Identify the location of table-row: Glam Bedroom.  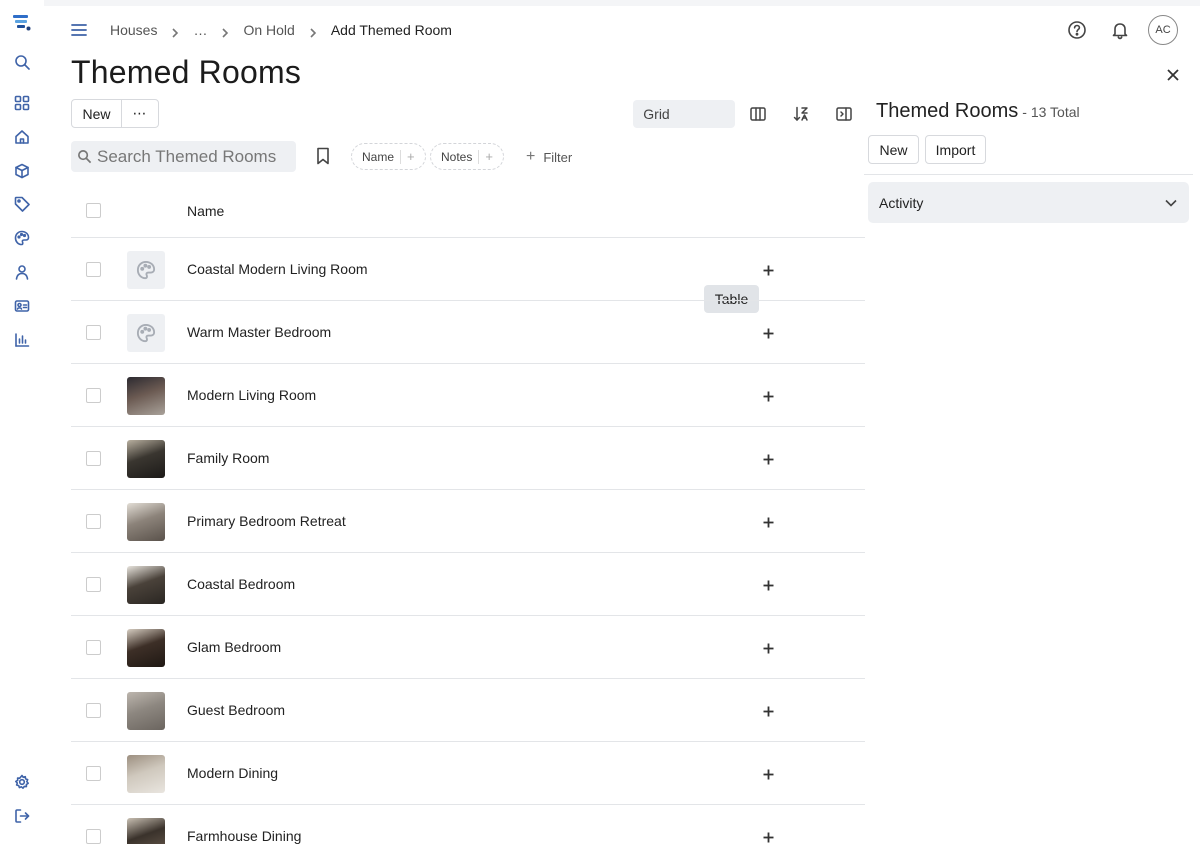
(468, 647).